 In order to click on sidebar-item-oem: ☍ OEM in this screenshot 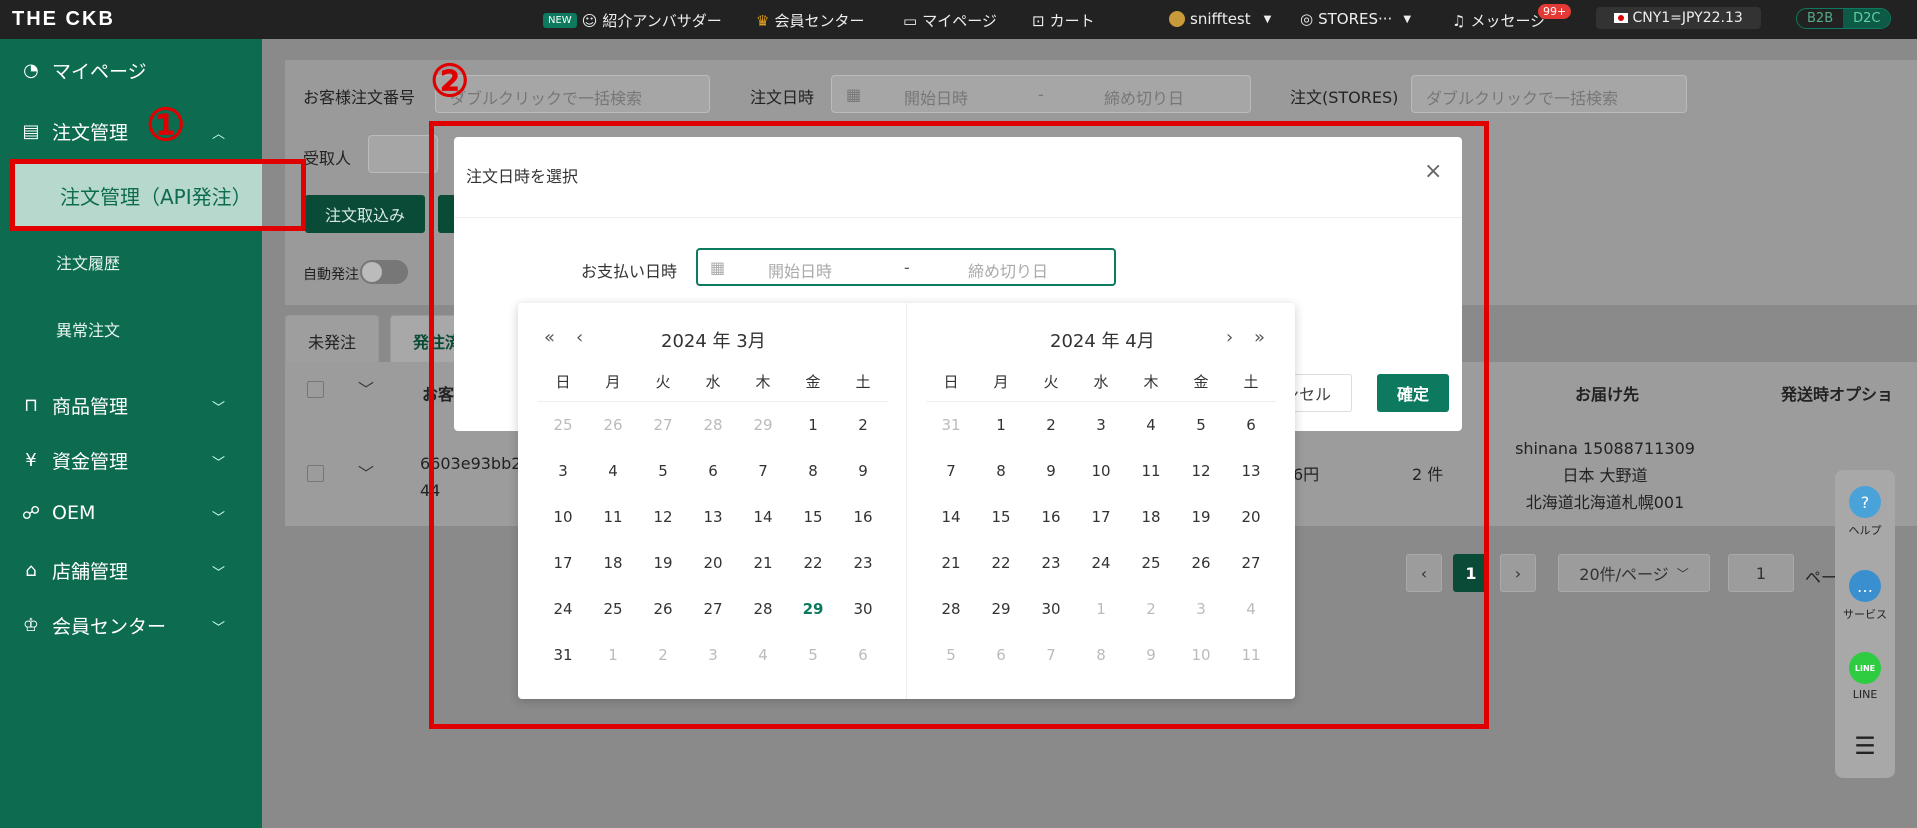, I will do `click(57, 513)`.